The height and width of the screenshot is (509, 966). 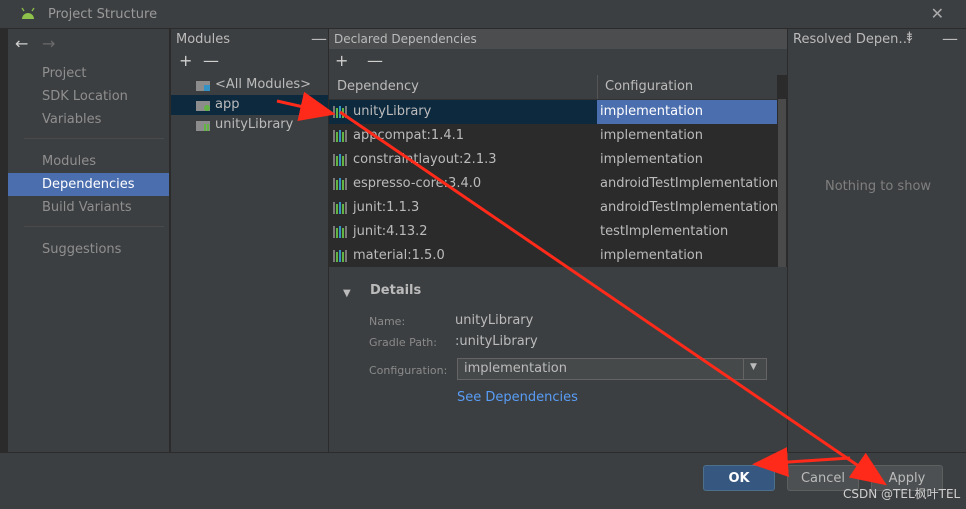 I want to click on sidebar-item-build-variants: Build Variants, so click(x=88, y=207).